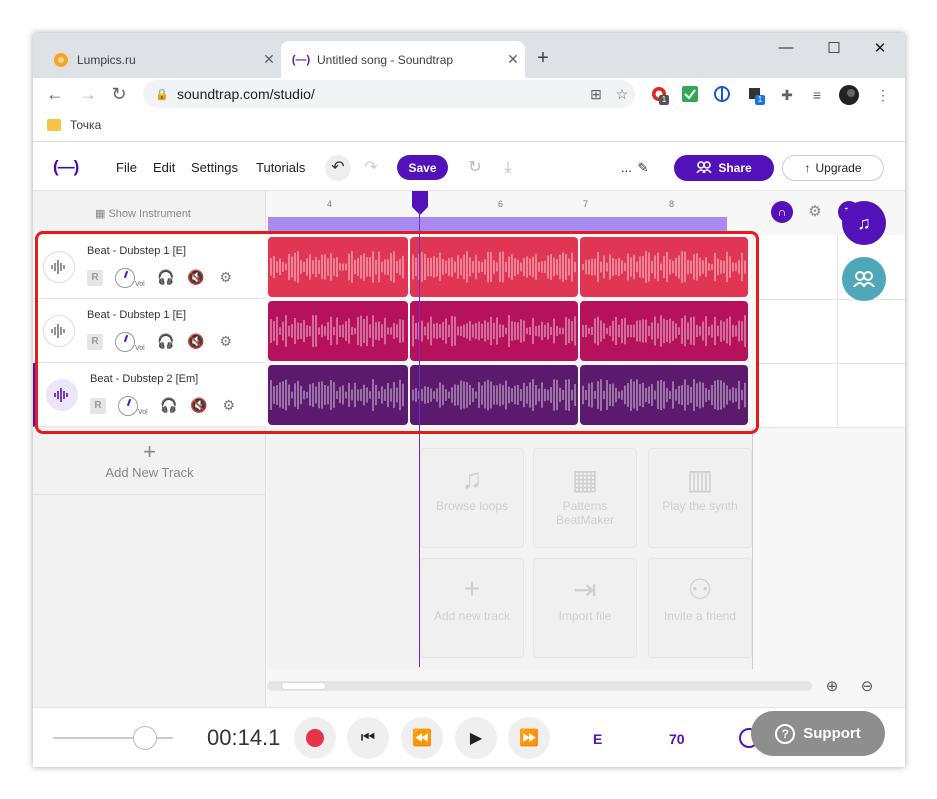 This screenshot has width=937, height=799. Describe the element at coordinates (512, 331) in the screenshot. I see `clip-area` at that location.